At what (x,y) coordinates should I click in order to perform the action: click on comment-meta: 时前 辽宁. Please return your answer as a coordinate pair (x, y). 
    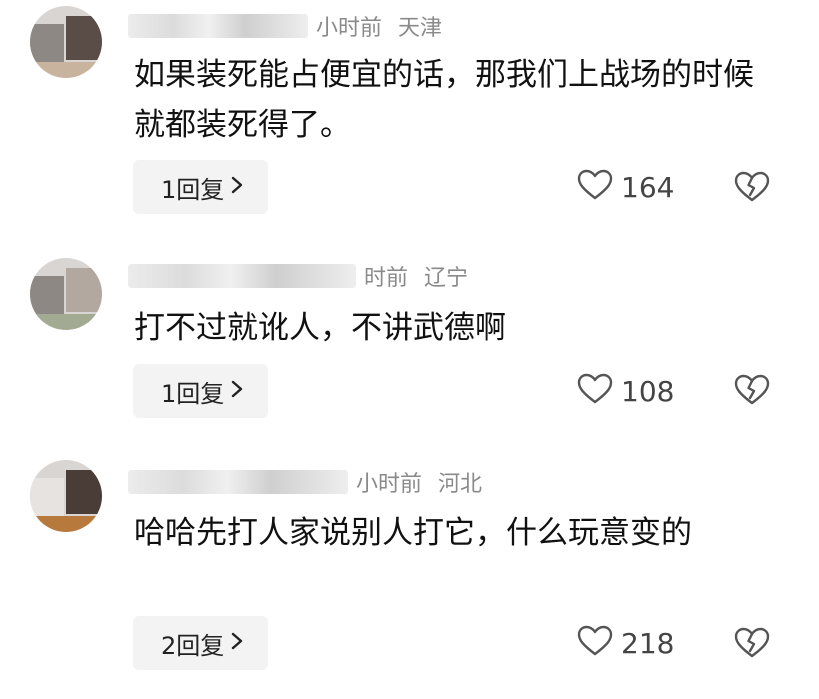
    Looking at the image, I should click on (298, 276).